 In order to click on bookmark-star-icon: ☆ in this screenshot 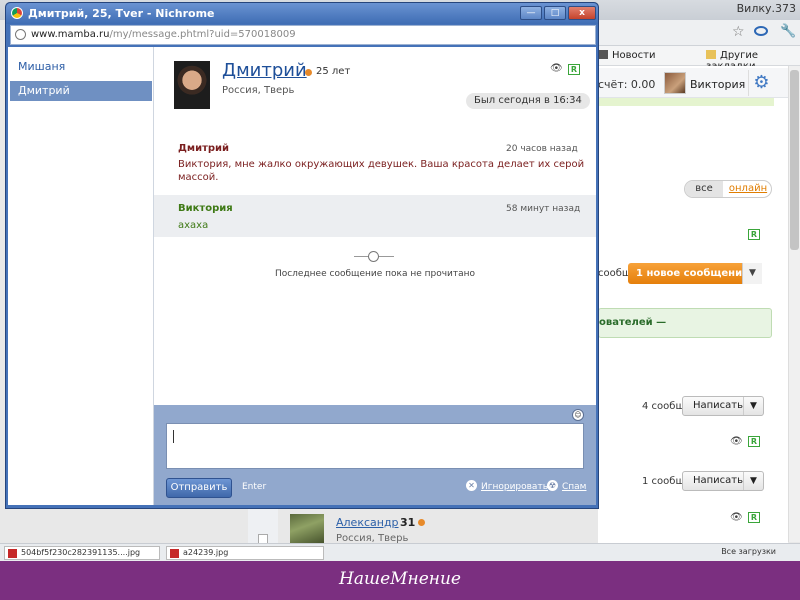, I will do `click(738, 32)`.